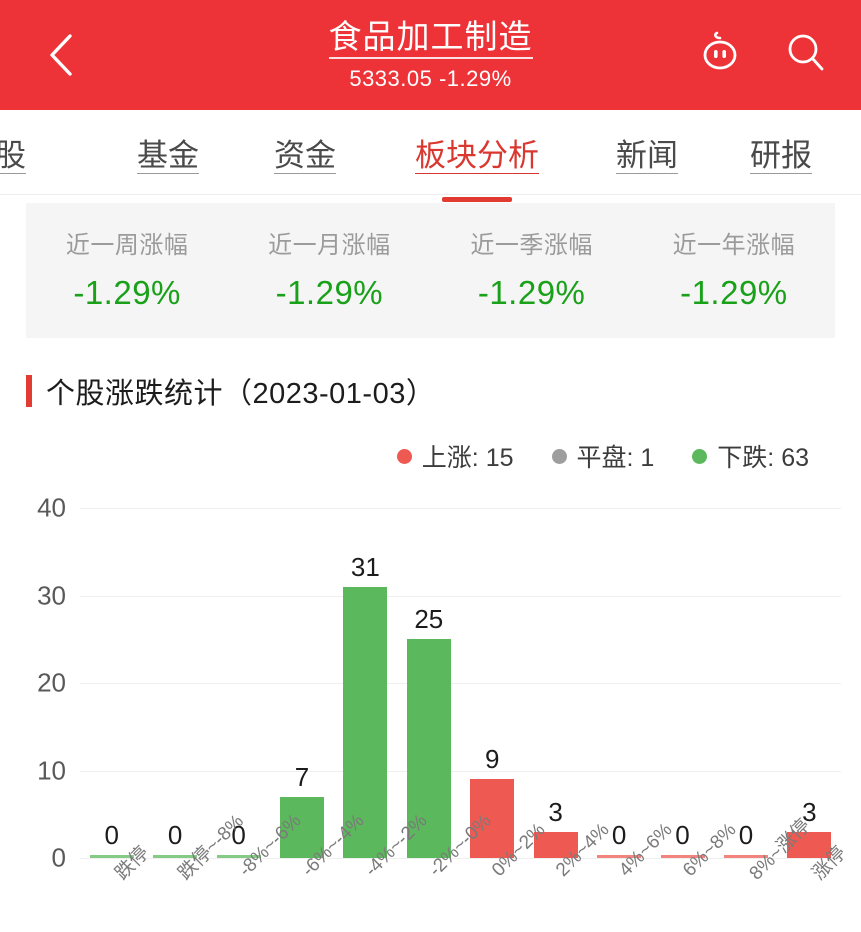  What do you see at coordinates (696, 875) in the screenshot?
I see `x-axis-tick: 6%~8%` at bounding box center [696, 875].